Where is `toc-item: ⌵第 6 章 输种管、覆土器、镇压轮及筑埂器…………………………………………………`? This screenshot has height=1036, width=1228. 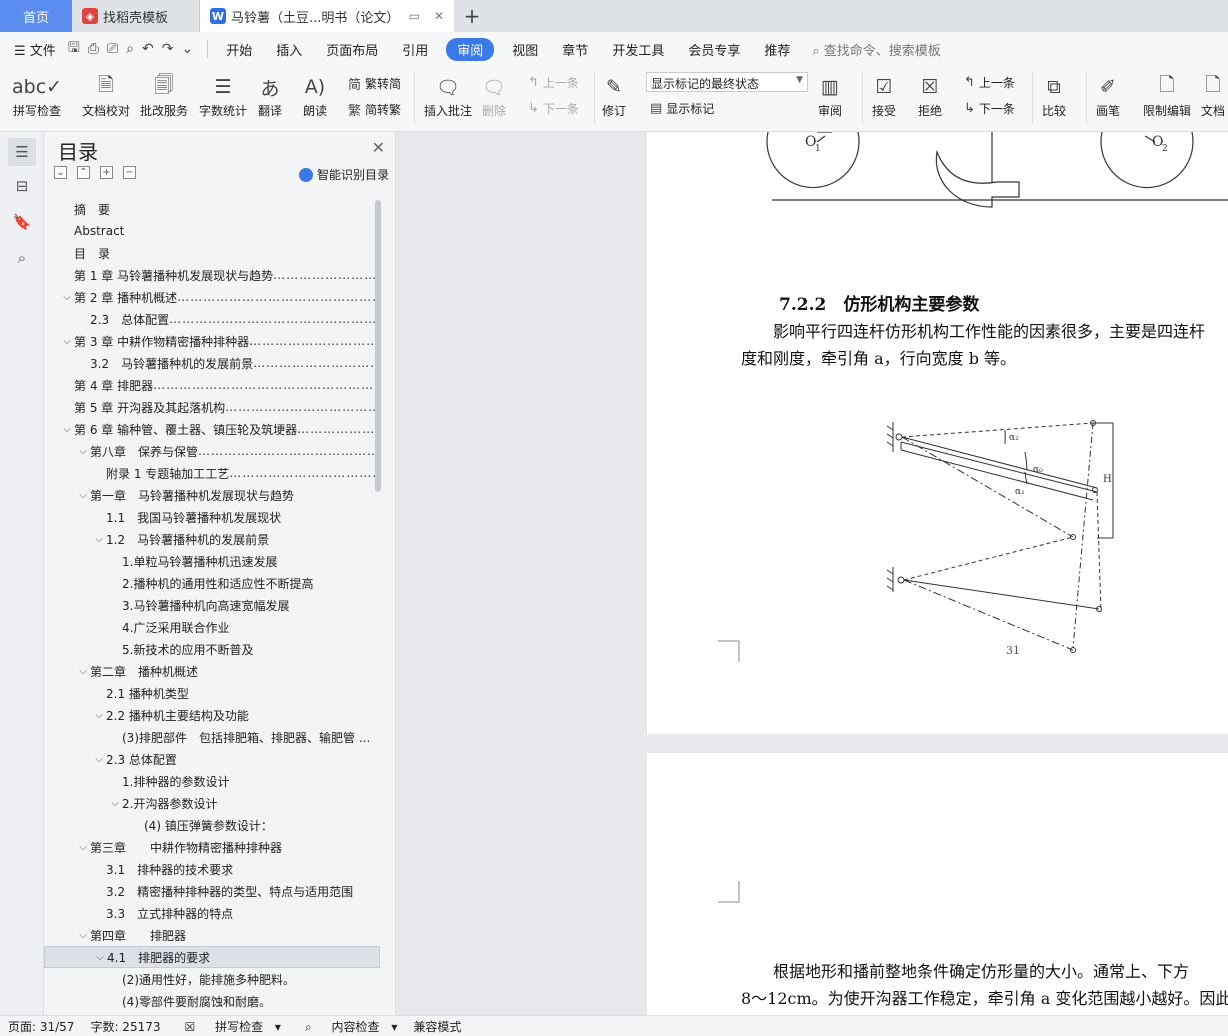
toc-item: ⌵第 6 章 输种管、覆土器、镇压轮及筑埂器………………………………………………… is located at coordinates (212, 429).